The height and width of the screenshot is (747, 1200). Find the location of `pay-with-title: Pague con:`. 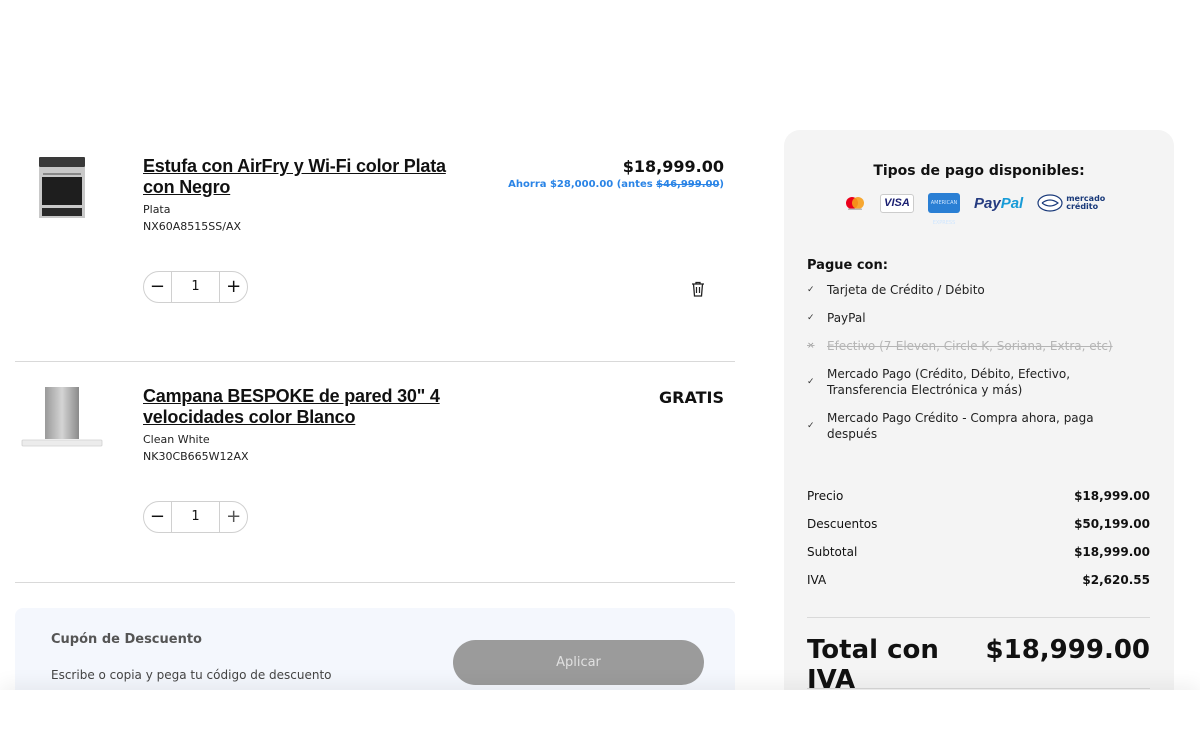

pay-with-title: Pague con: is located at coordinates (847, 265).